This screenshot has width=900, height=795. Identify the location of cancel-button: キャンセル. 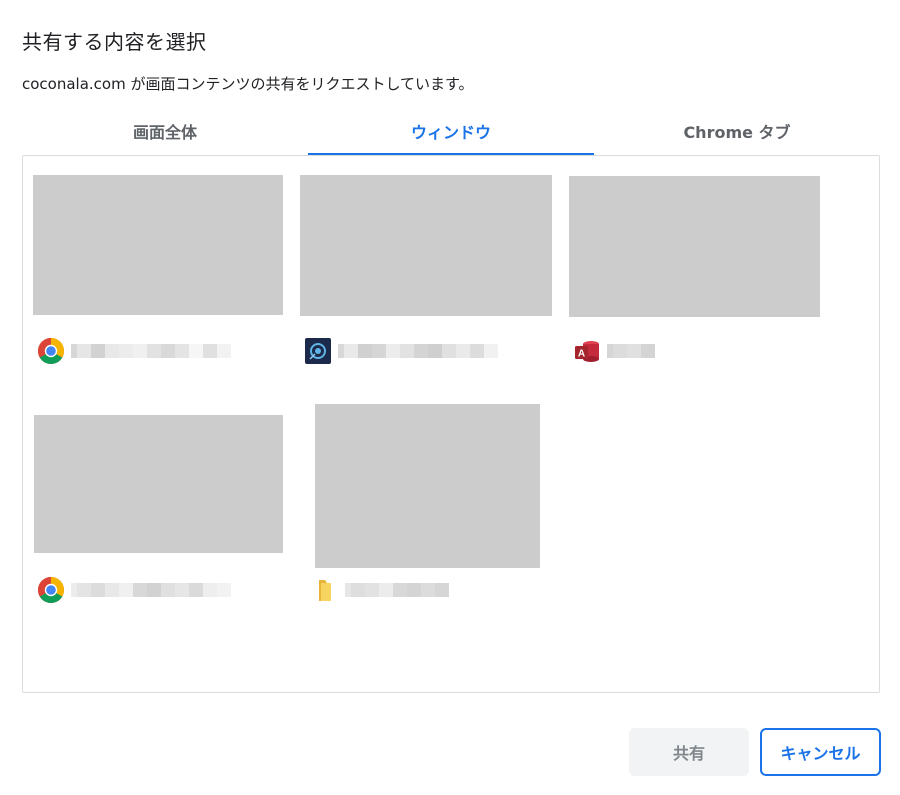
(820, 752).